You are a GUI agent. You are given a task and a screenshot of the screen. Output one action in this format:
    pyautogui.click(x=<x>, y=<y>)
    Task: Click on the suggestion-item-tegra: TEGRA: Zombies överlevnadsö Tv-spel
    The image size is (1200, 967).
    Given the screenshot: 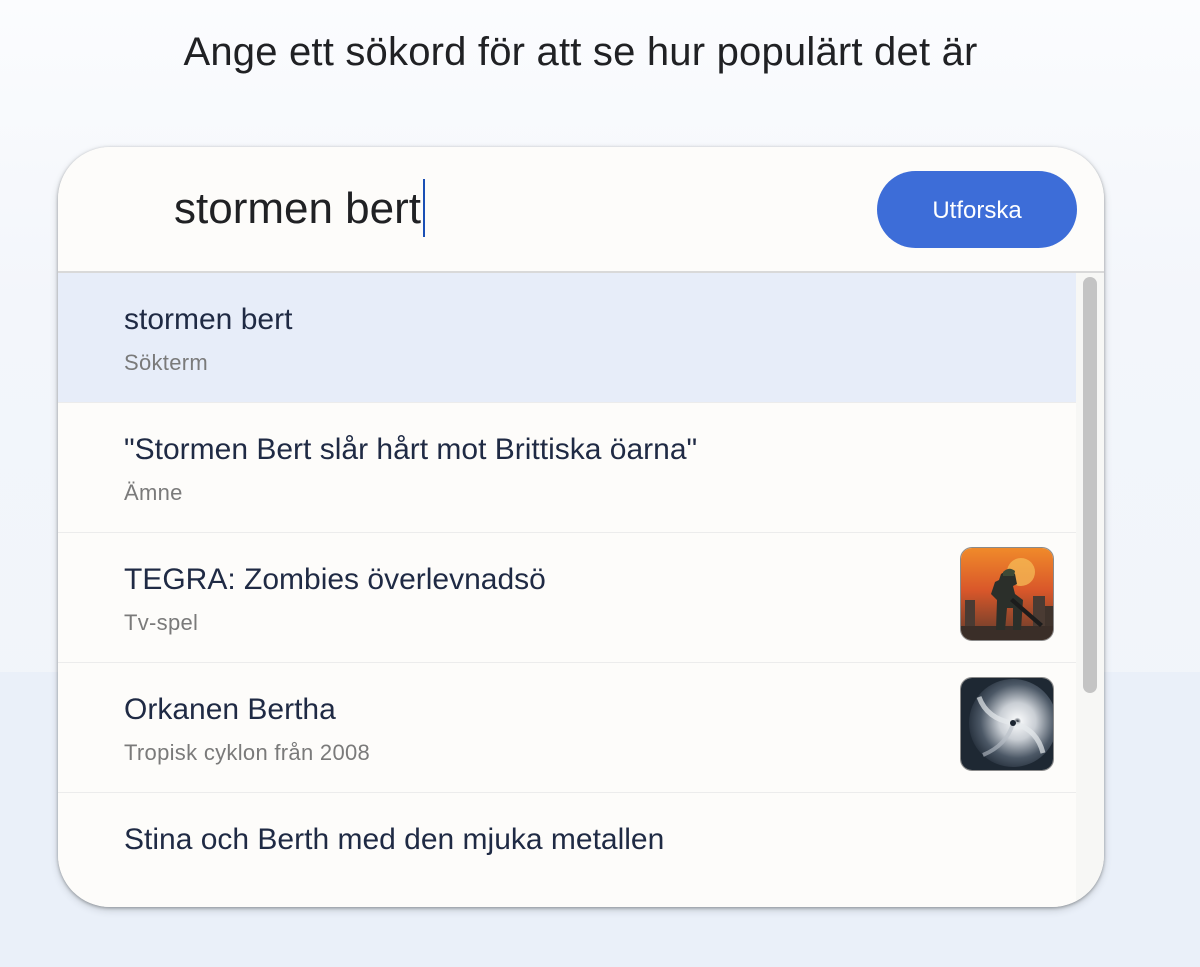 What is the action you would take?
    pyautogui.click(x=567, y=598)
    